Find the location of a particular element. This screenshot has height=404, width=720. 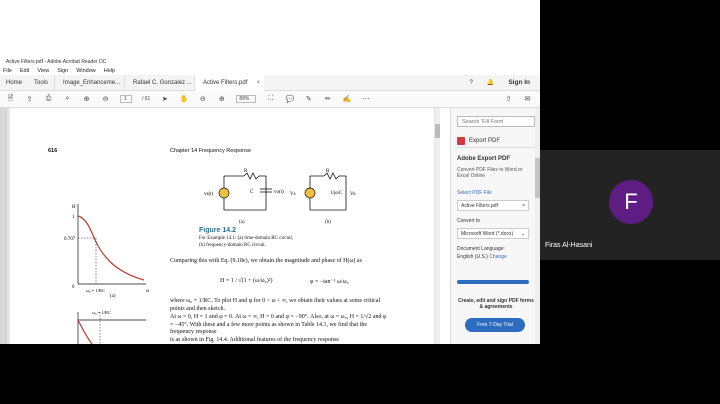

convert-to-select: Microsoft Word (*.docx) ⌄ is located at coordinates (493, 233).